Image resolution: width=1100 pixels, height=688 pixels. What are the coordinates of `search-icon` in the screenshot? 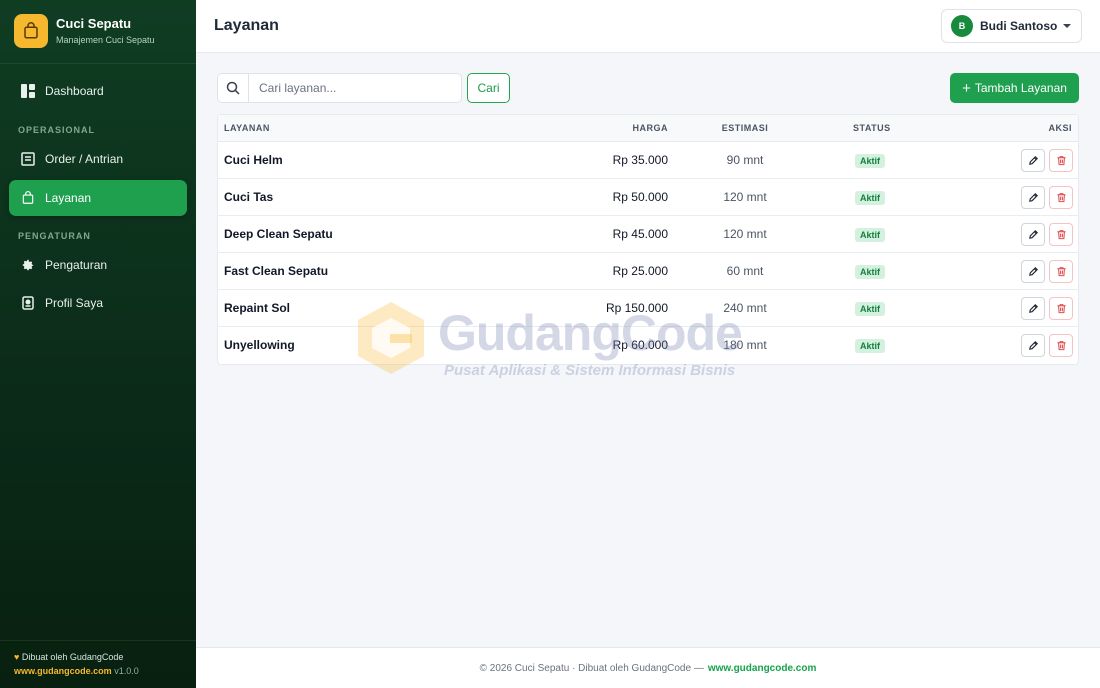 It's located at (233, 88).